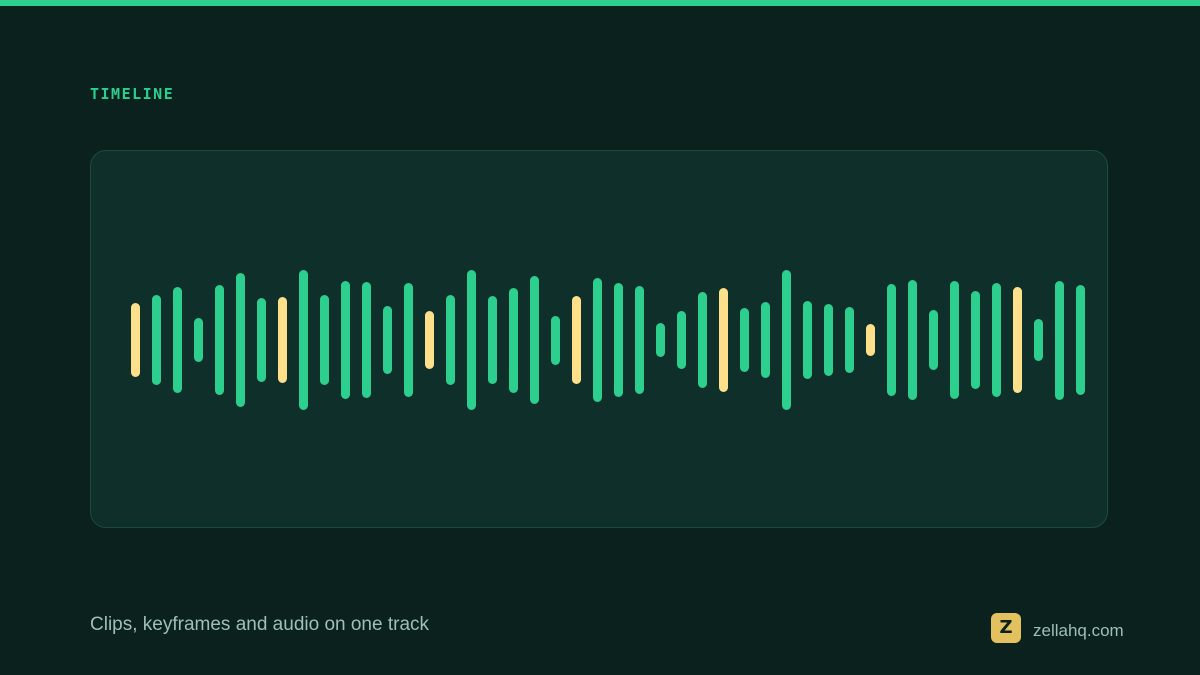 The width and height of the screenshot is (1200, 675). What do you see at coordinates (1078, 631) in the screenshot?
I see `brand-website-link: zellahq.com` at bounding box center [1078, 631].